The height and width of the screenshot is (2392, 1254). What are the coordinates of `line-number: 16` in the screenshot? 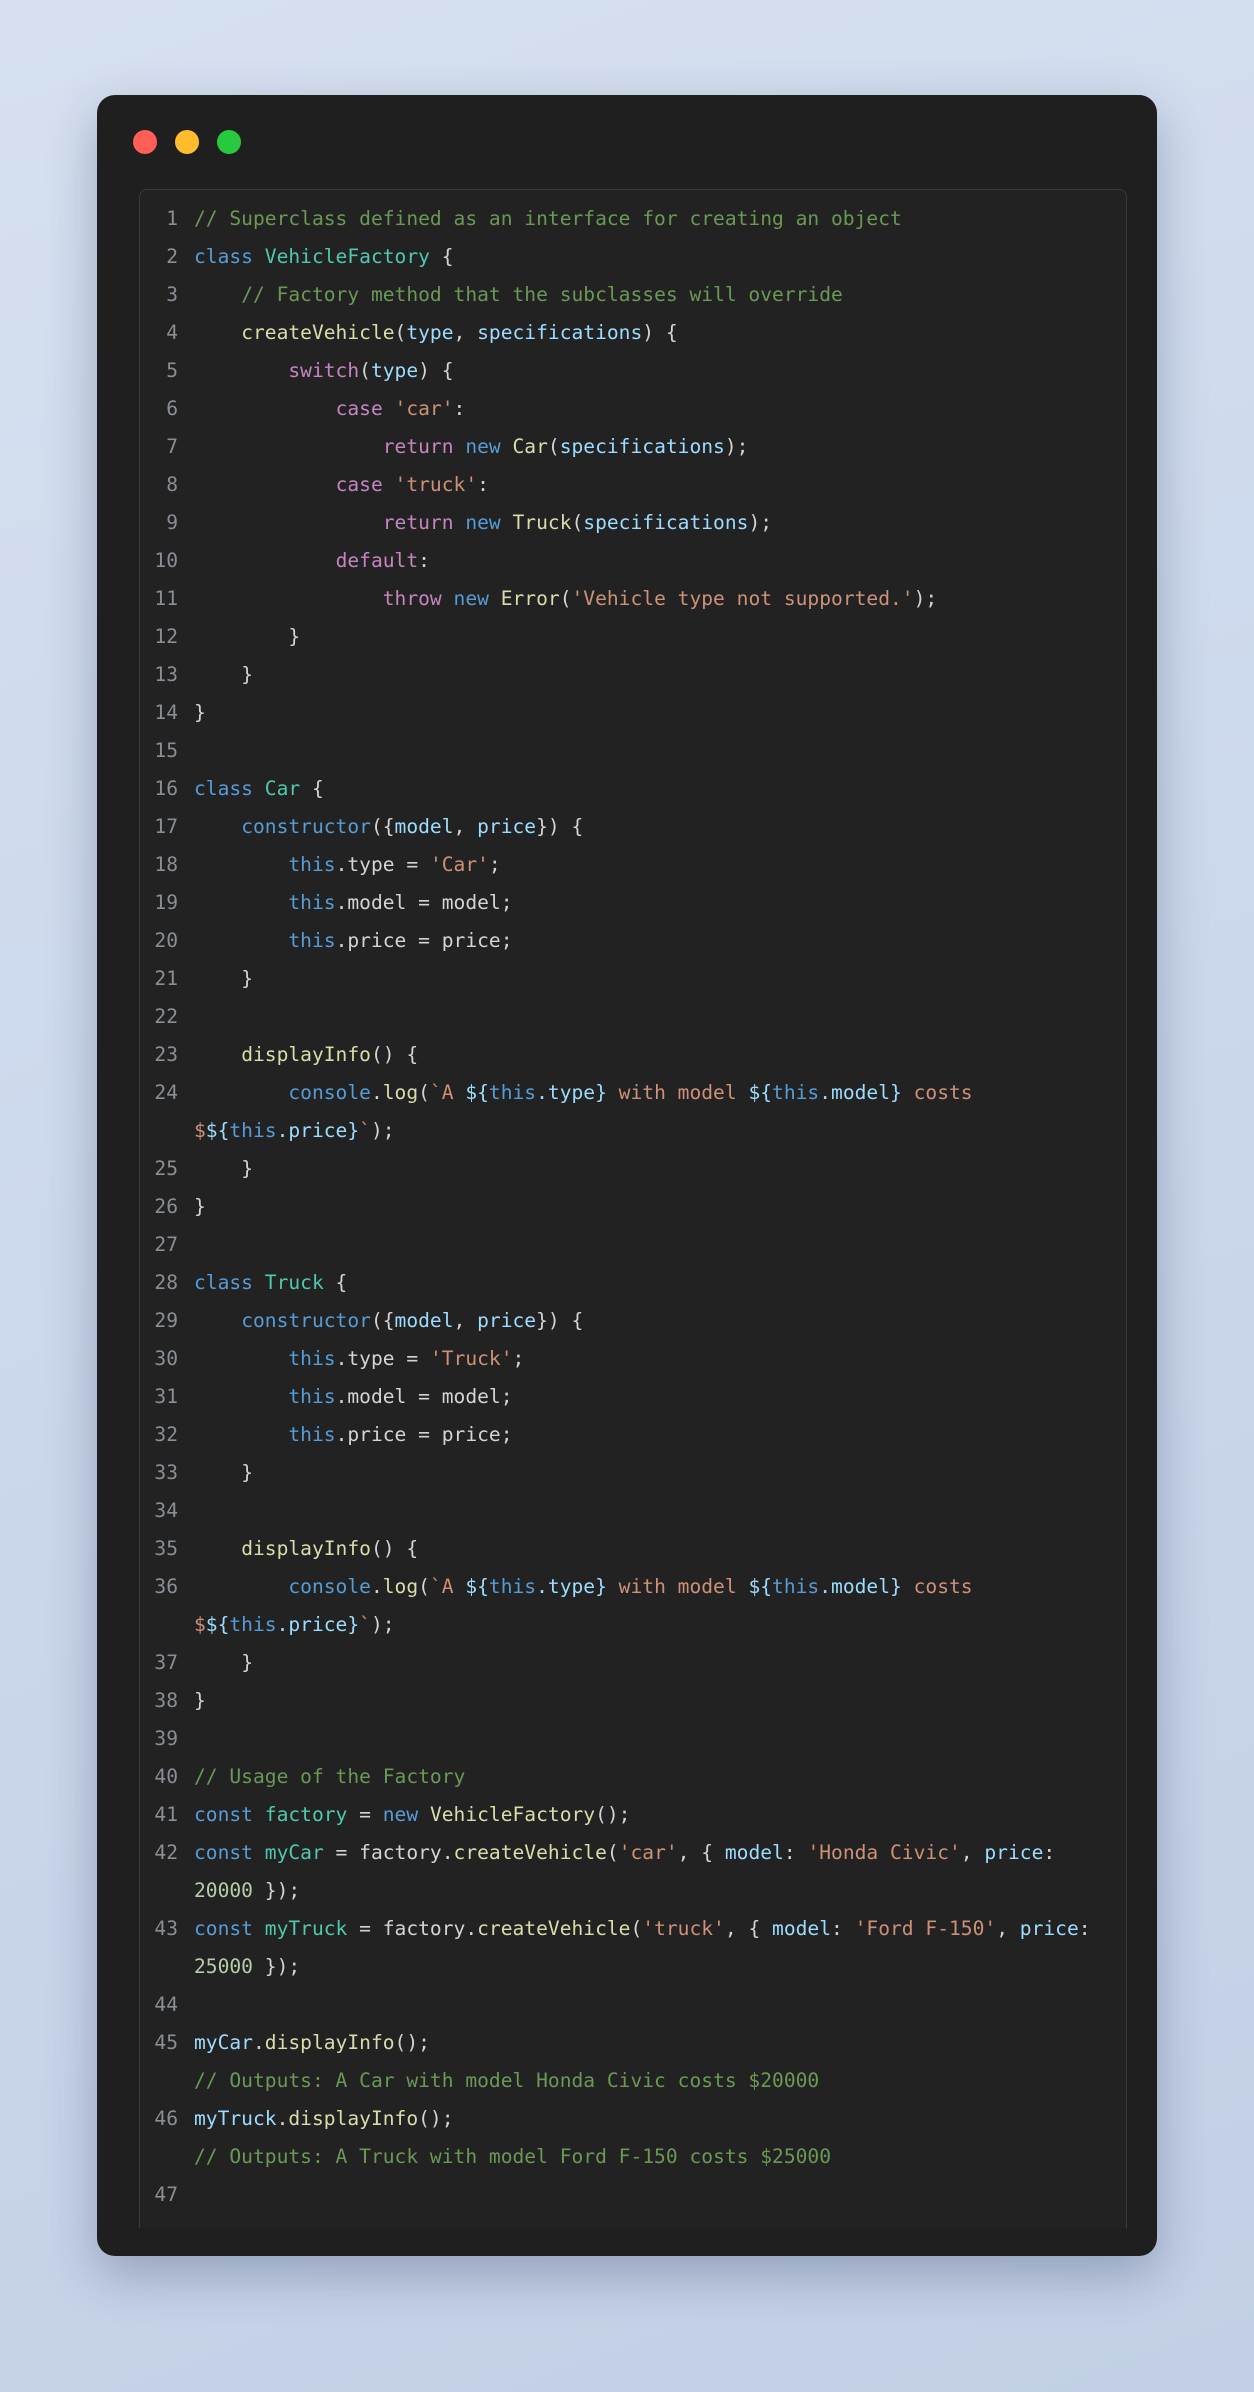 It's located at (166, 788).